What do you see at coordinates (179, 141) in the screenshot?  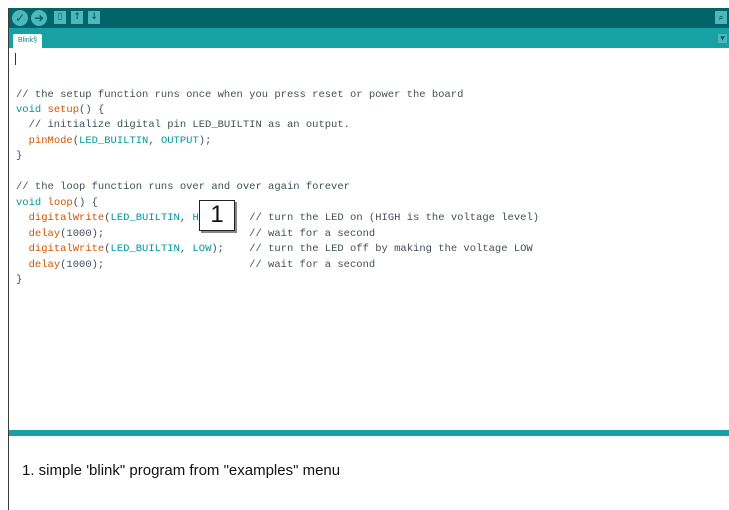 I see `code-token: OUTPUT` at bounding box center [179, 141].